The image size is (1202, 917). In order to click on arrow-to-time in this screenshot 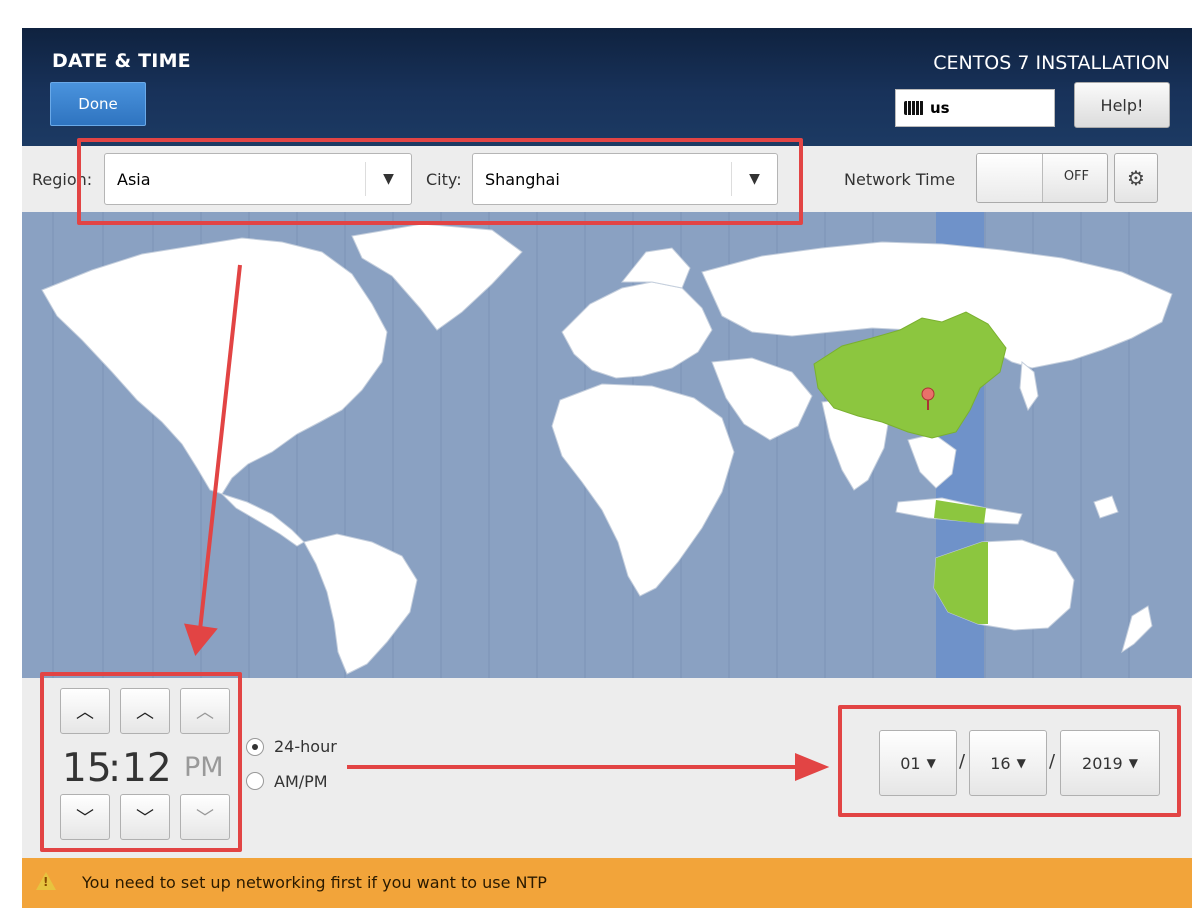, I will do `click(220, 447)`.